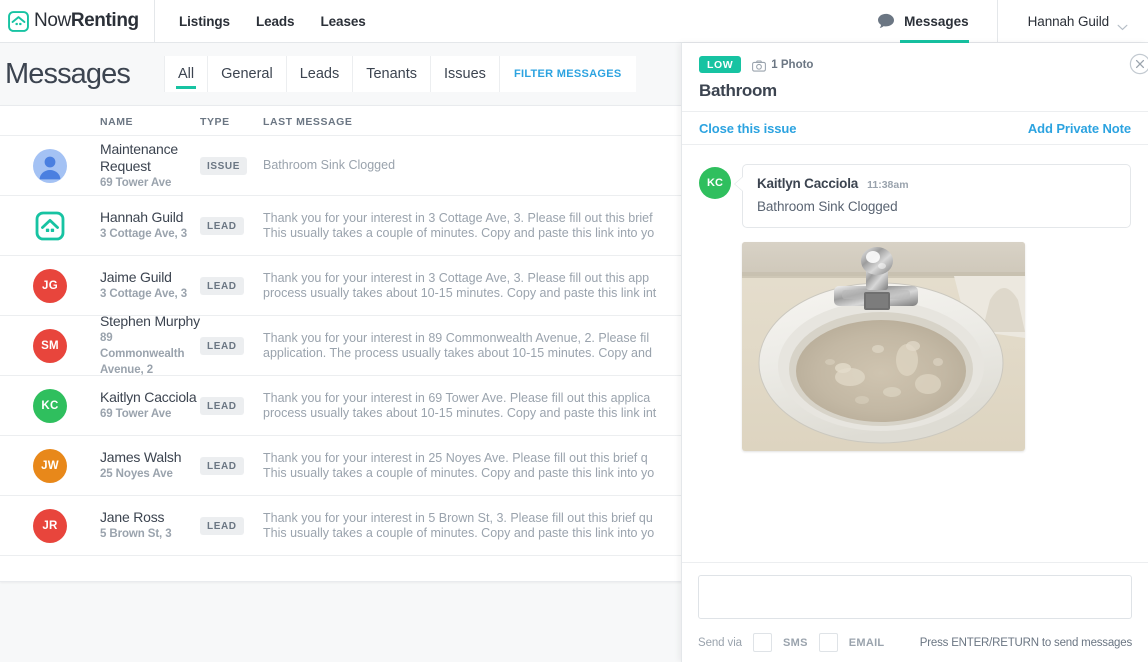 Image resolution: width=1148 pixels, height=662 pixels. Describe the element at coordinates (148, 397) in the screenshot. I see `row-name: Kaitlyn Cacciola` at that location.